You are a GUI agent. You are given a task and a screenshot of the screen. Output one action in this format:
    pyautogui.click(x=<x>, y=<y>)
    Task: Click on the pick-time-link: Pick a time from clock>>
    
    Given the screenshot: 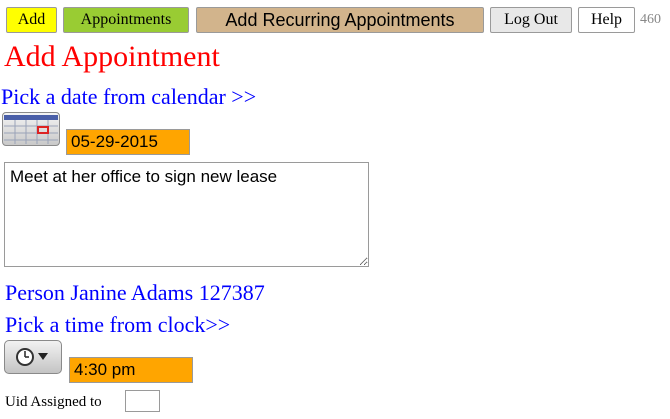 What is the action you would take?
    pyautogui.click(x=117, y=325)
    